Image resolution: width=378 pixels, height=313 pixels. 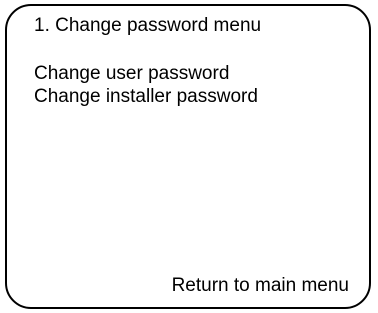 I want to click on return-to-main-menu-item: Return to main menu, so click(x=260, y=286).